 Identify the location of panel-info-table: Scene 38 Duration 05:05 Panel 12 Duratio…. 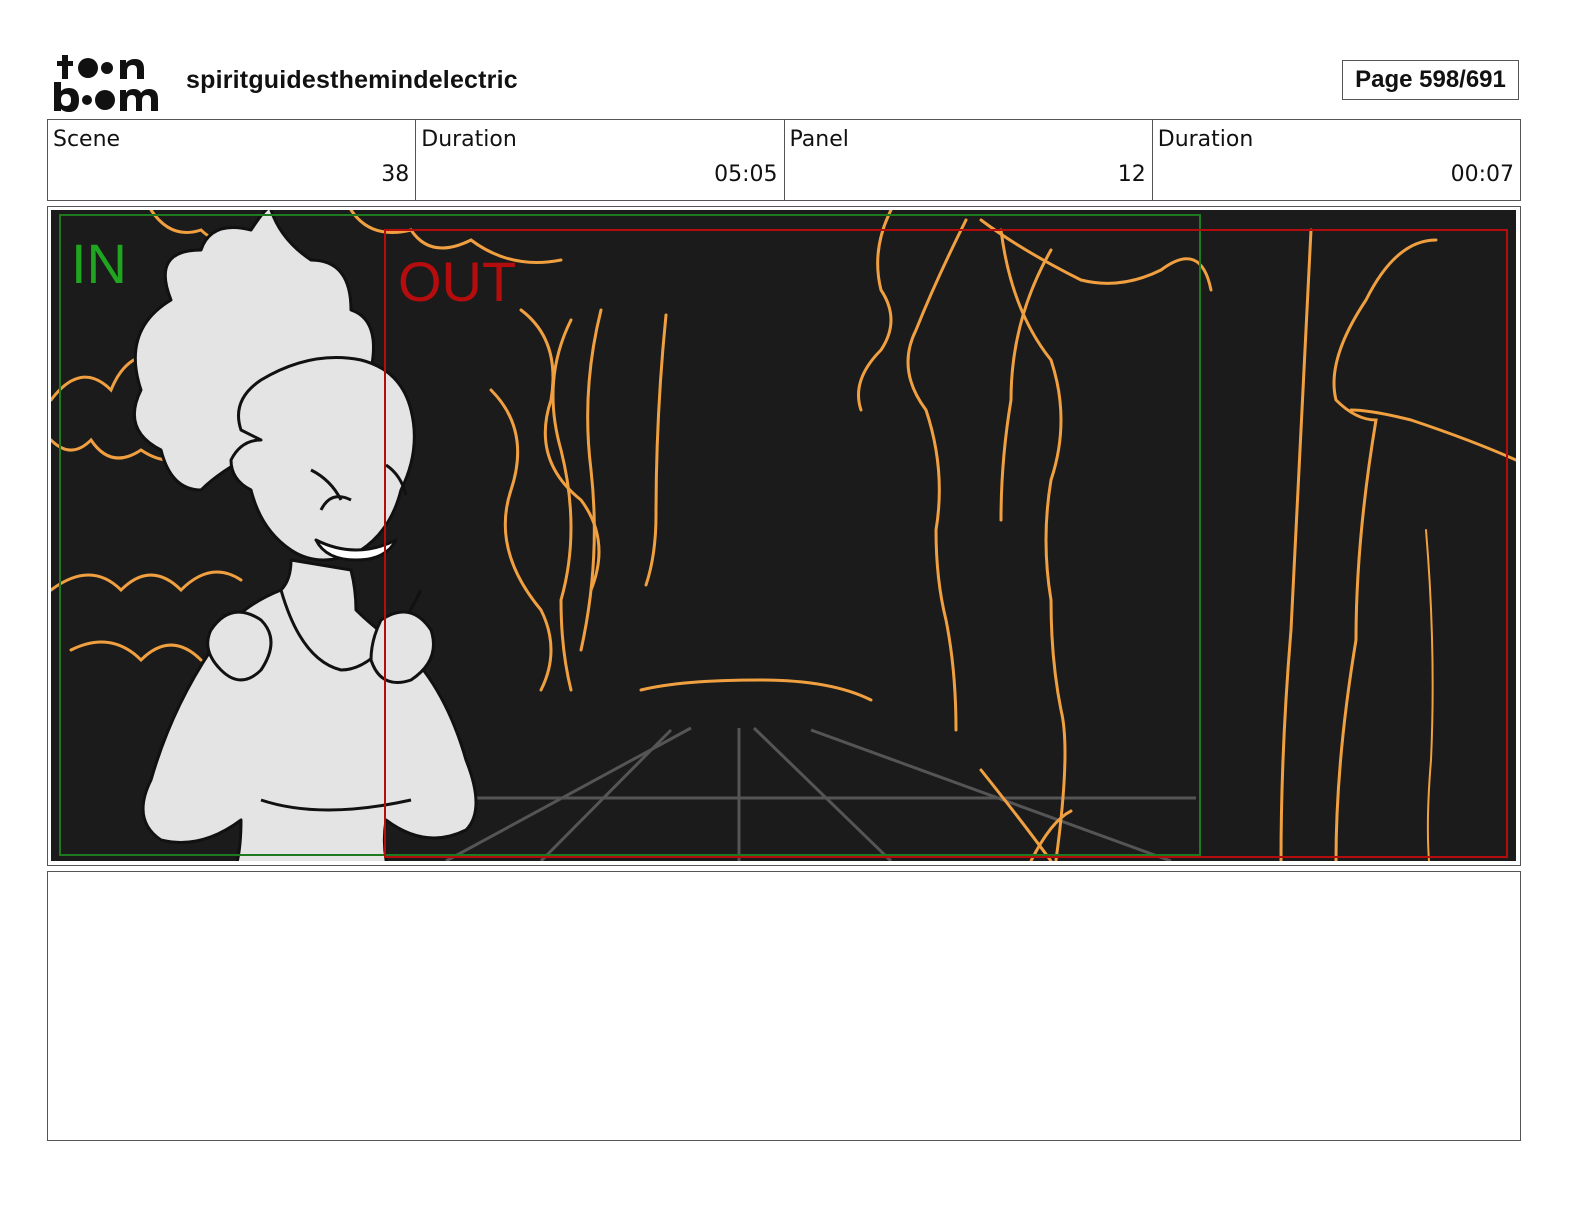
(784, 160).